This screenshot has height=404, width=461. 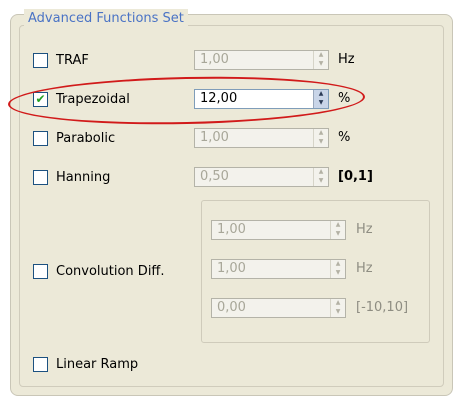 I want to click on convolution-unit-2: Hz, so click(x=364, y=268).